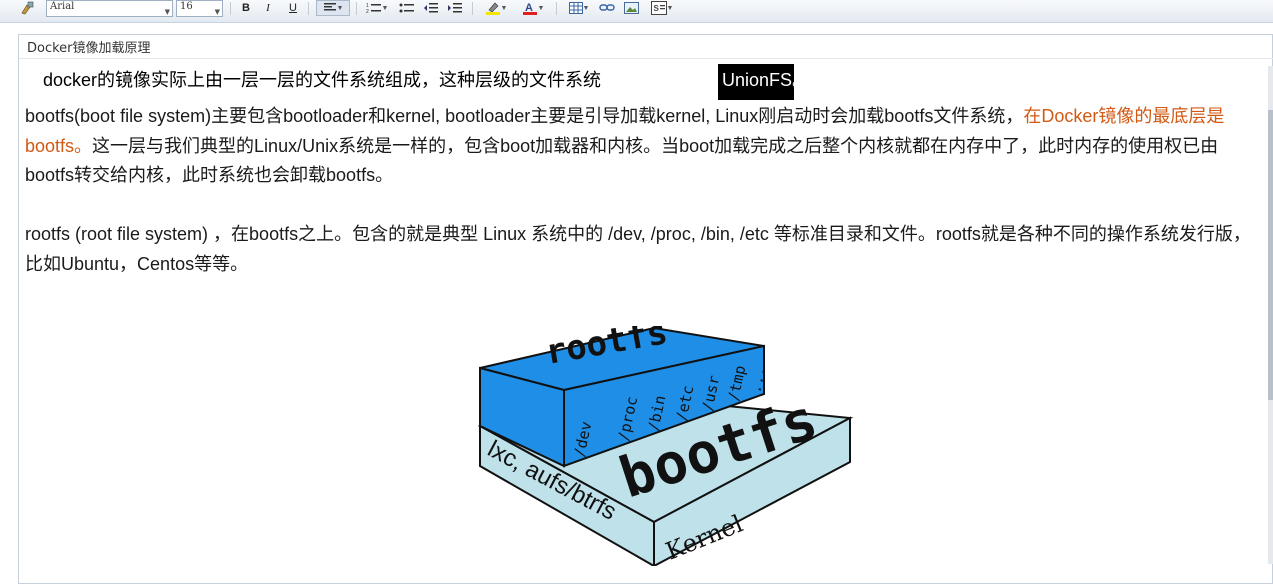 The image size is (1273, 584). What do you see at coordinates (89, 46) in the screenshot?
I see `document-title: Docker镜像加载原理` at bounding box center [89, 46].